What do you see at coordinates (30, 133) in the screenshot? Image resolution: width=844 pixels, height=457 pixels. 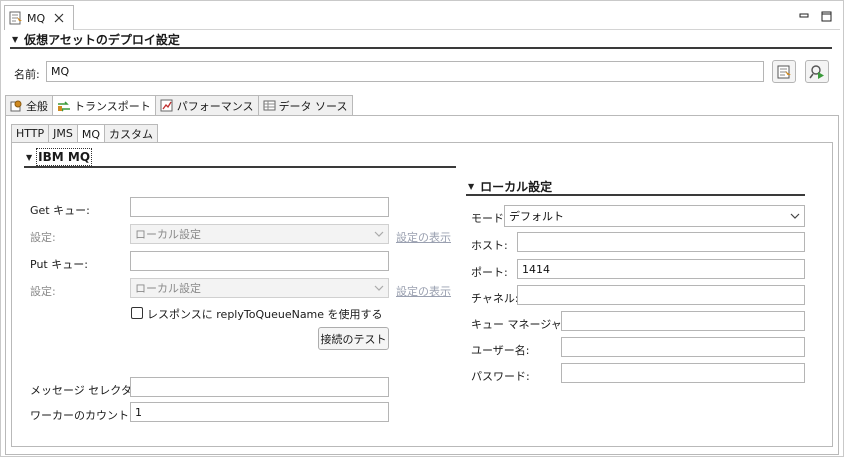 I see `tab-http: HTTP` at bounding box center [30, 133].